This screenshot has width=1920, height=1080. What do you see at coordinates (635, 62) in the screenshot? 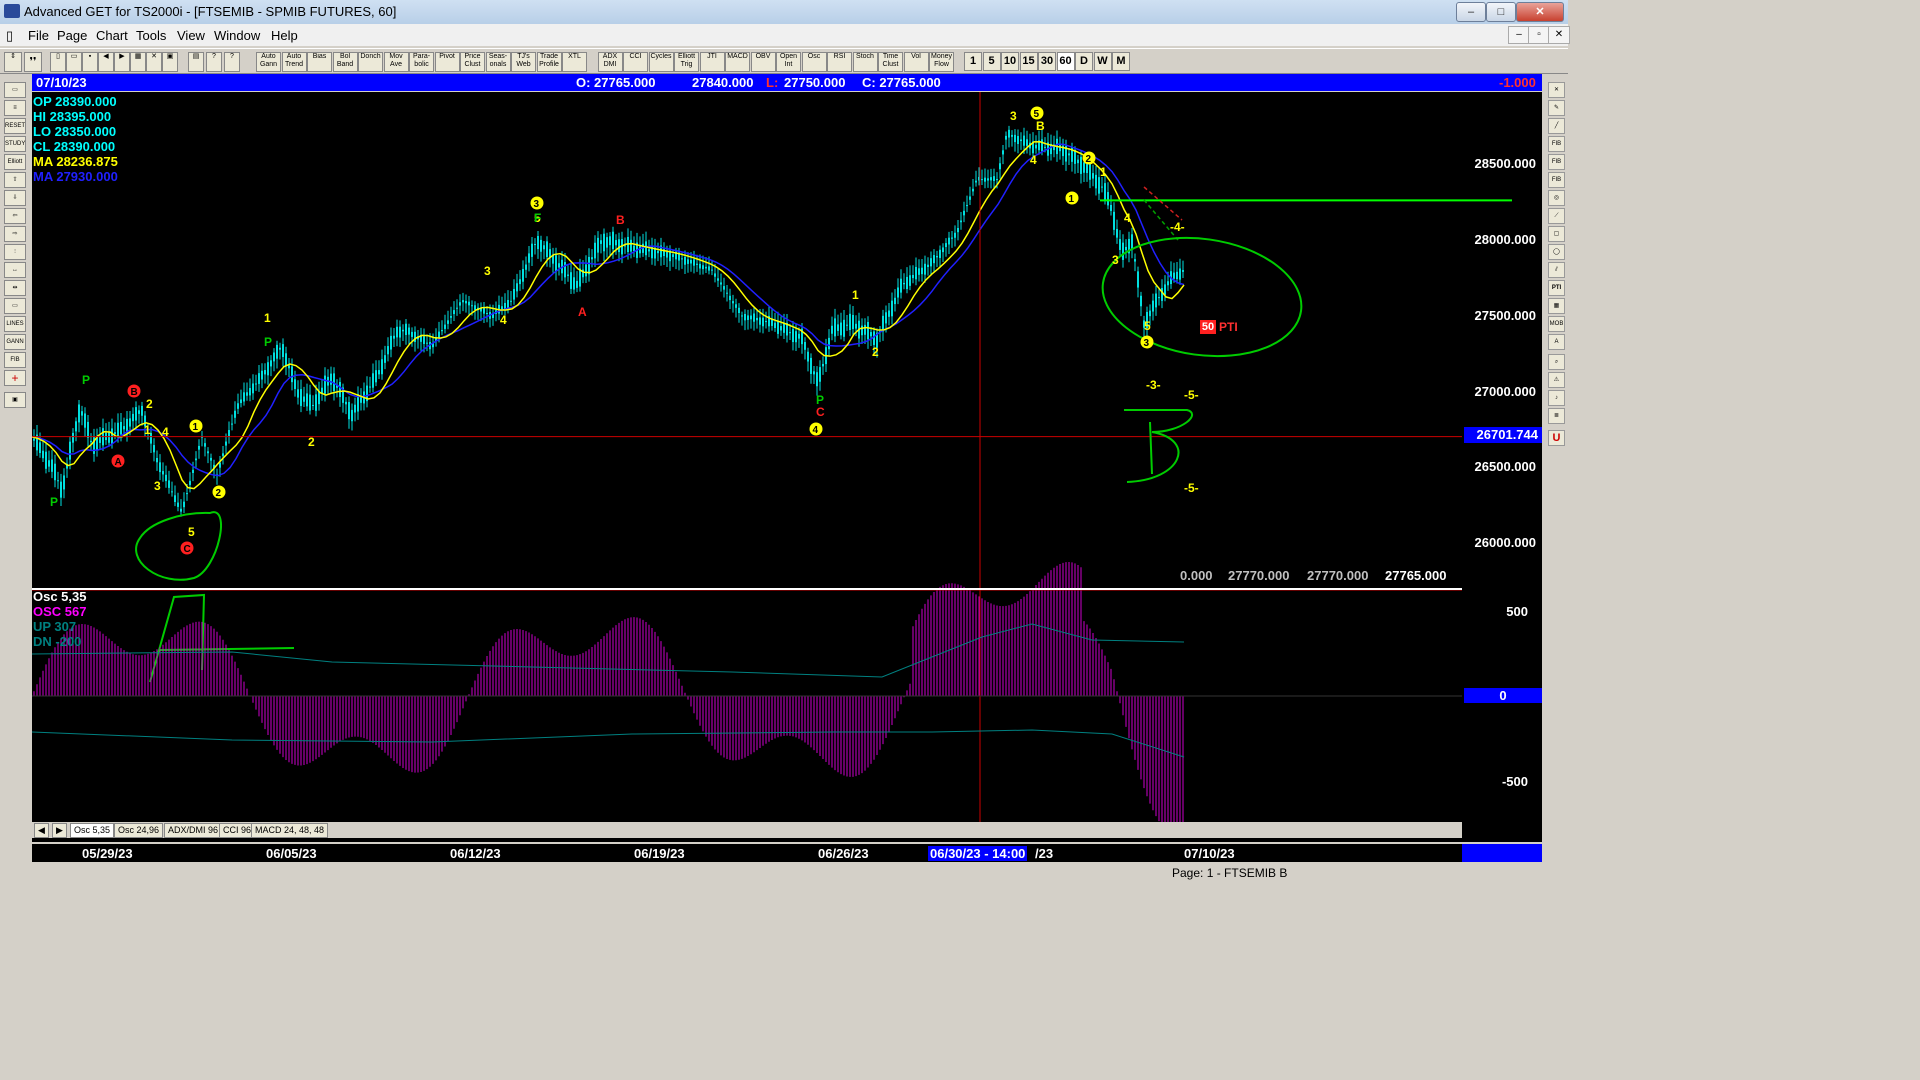
I see `tool-cci-button: CCI` at bounding box center [635, 62].